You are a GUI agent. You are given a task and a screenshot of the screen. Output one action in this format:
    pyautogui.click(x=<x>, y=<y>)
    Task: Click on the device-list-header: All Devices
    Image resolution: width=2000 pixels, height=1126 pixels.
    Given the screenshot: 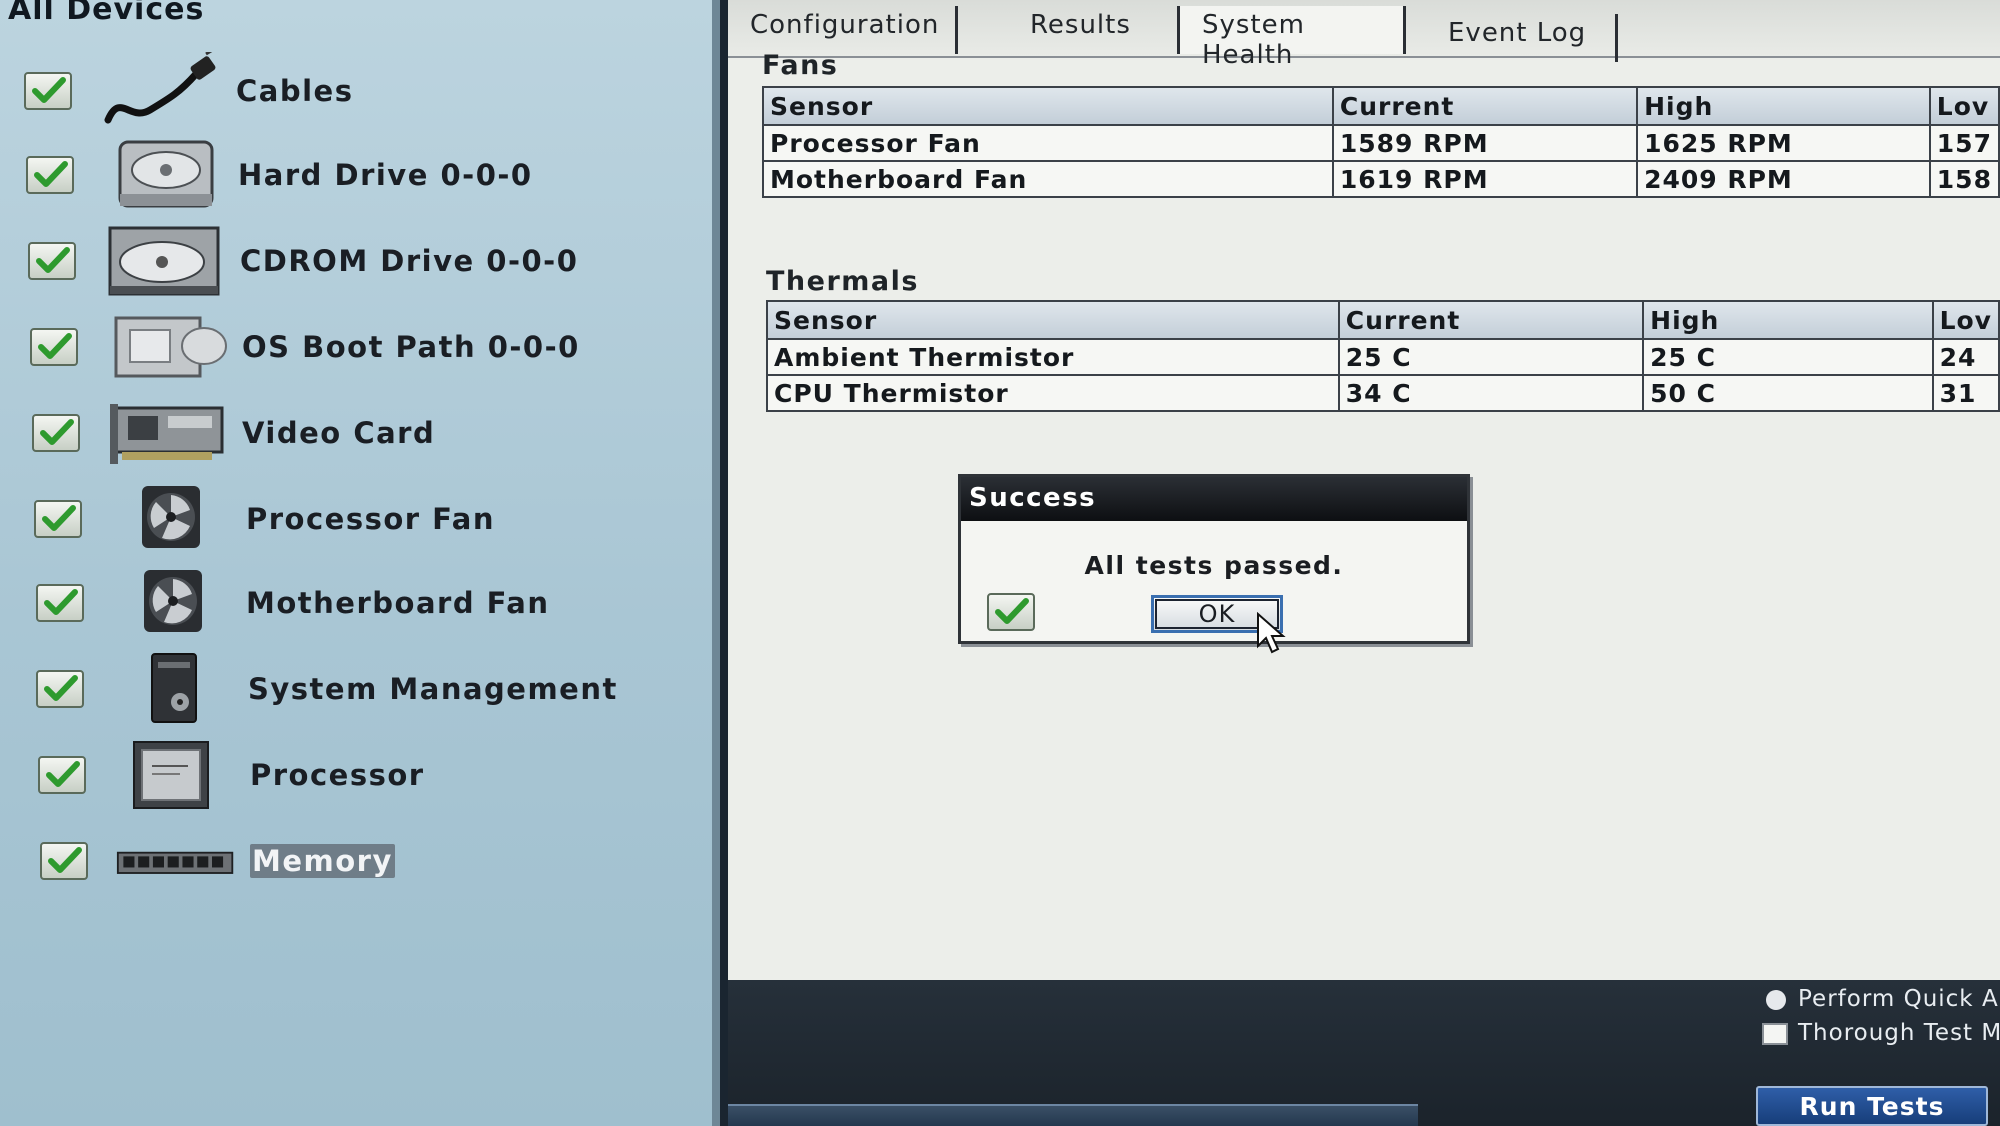 What is the action you would take?
    pyautogui.click(x=106, y=13)
    